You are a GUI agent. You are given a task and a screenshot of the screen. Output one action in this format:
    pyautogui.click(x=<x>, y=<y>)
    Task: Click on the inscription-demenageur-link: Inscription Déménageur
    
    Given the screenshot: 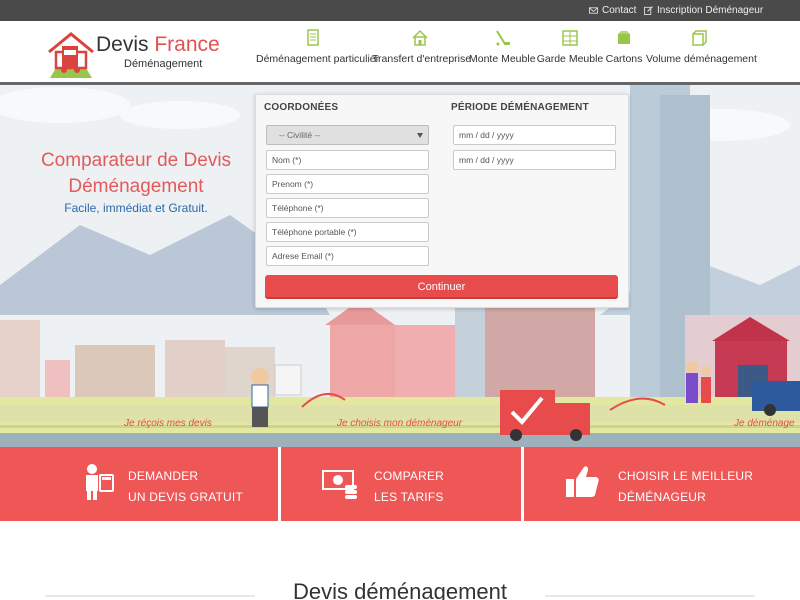 What is the action you would take?
    pyautogui.click(x=703, y=10)
    